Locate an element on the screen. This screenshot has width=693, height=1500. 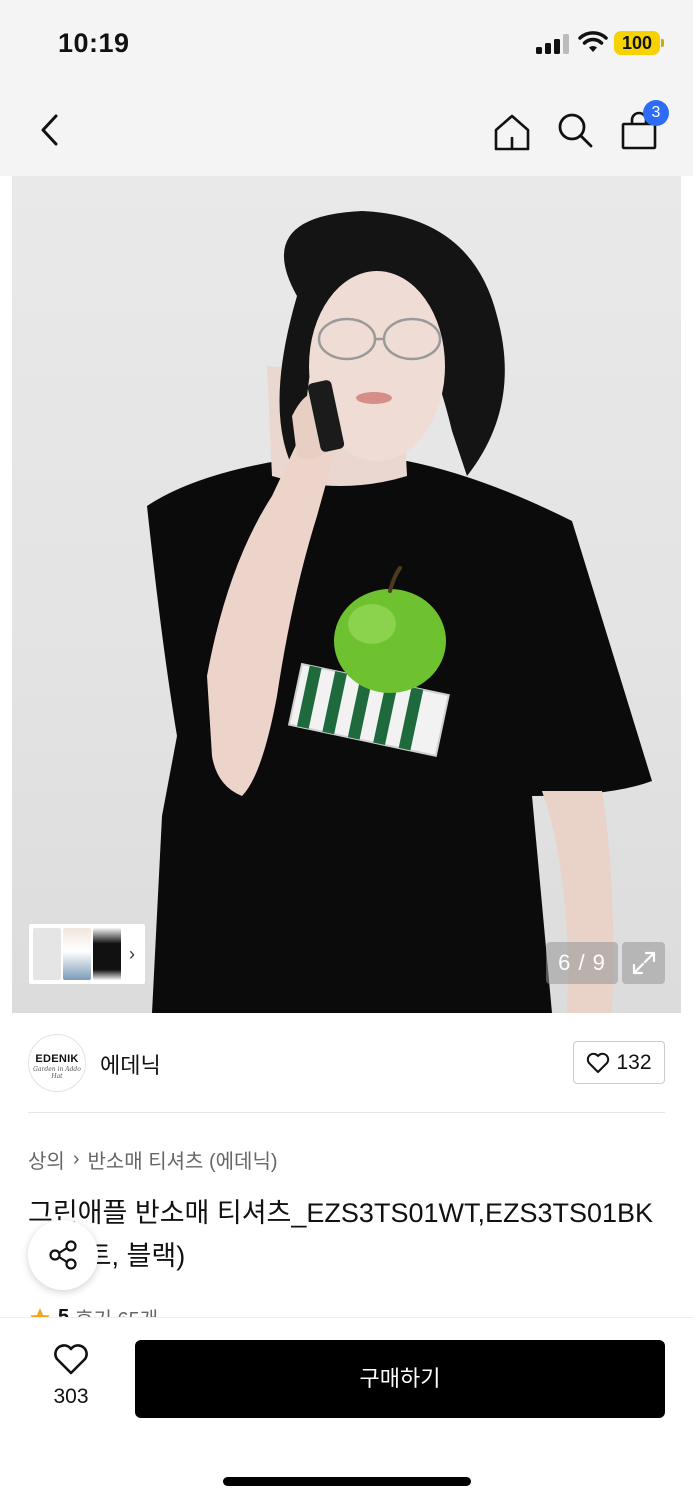
expand-icon is located at coordinates (643, 963).